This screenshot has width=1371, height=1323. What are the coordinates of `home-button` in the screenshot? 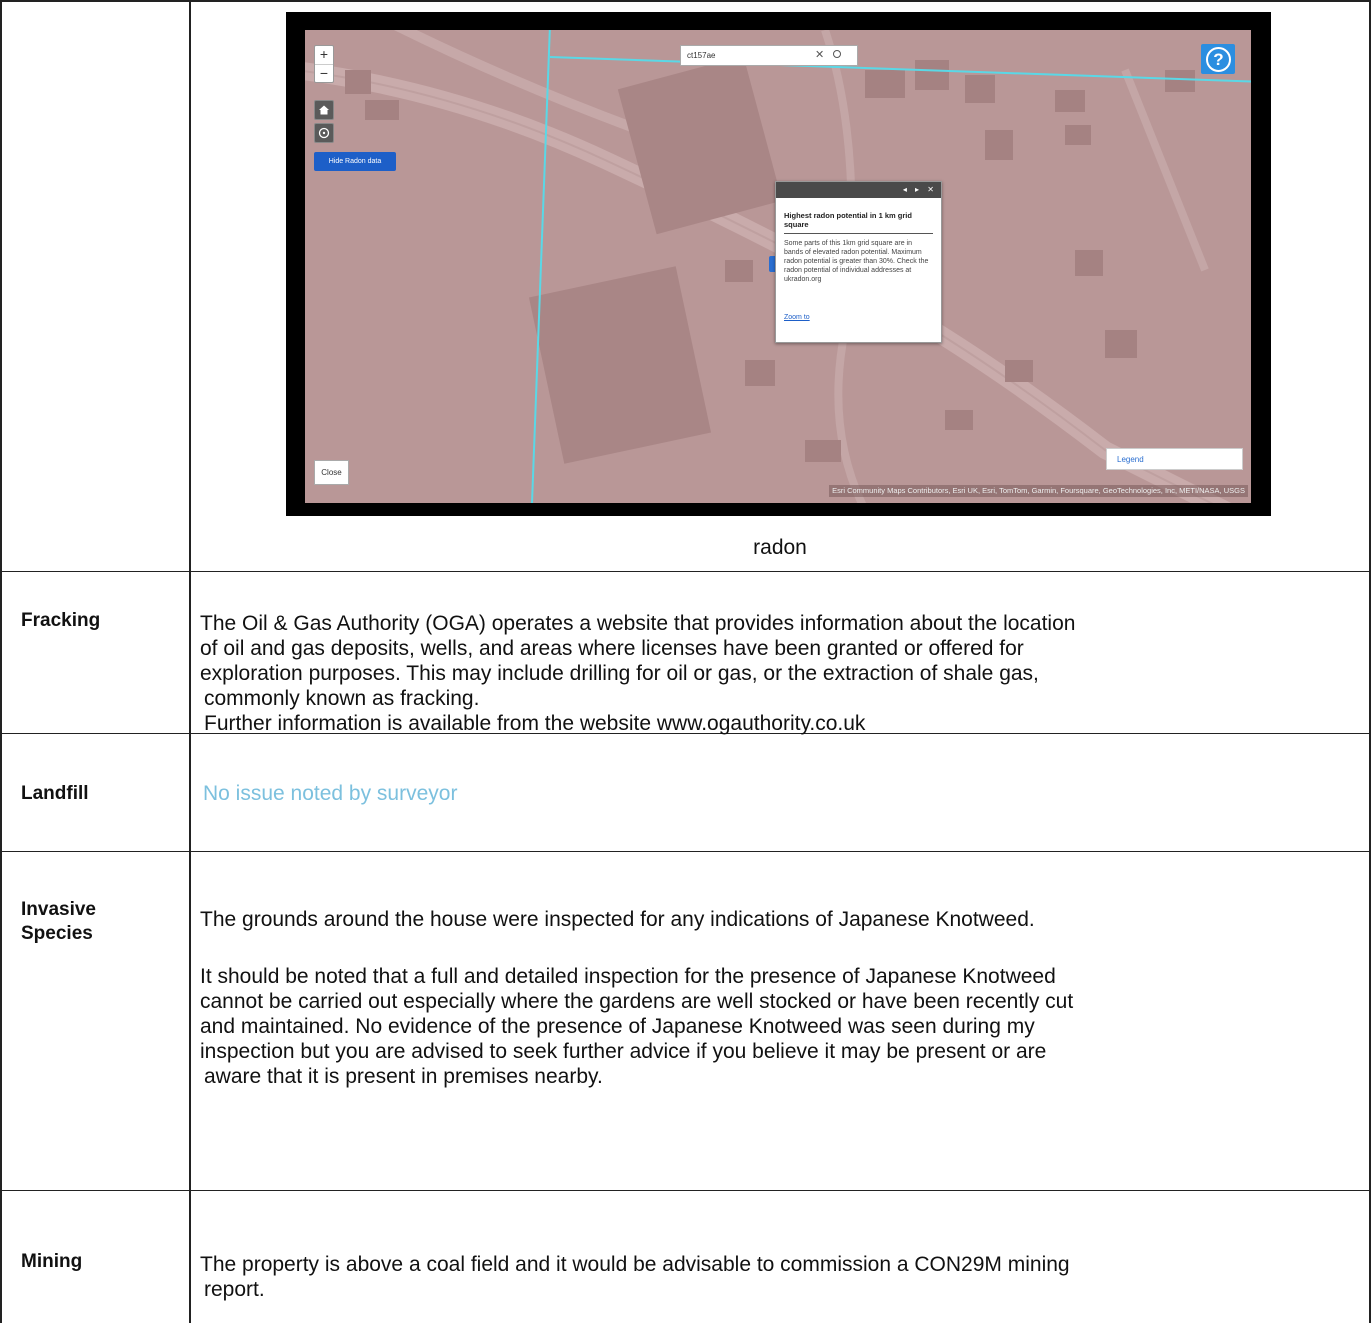 It's located at (324, 110).